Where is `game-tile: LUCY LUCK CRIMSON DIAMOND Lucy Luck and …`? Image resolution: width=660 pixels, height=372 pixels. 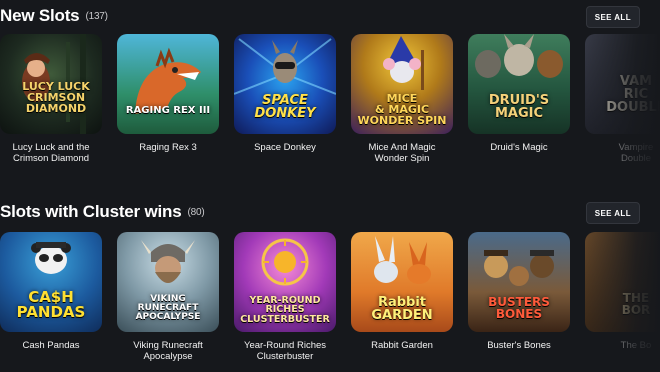 game-tile: LUCY LUCK CRIMSON DIAMOND Lucy Luck and … is located at coordinates (51, 99).